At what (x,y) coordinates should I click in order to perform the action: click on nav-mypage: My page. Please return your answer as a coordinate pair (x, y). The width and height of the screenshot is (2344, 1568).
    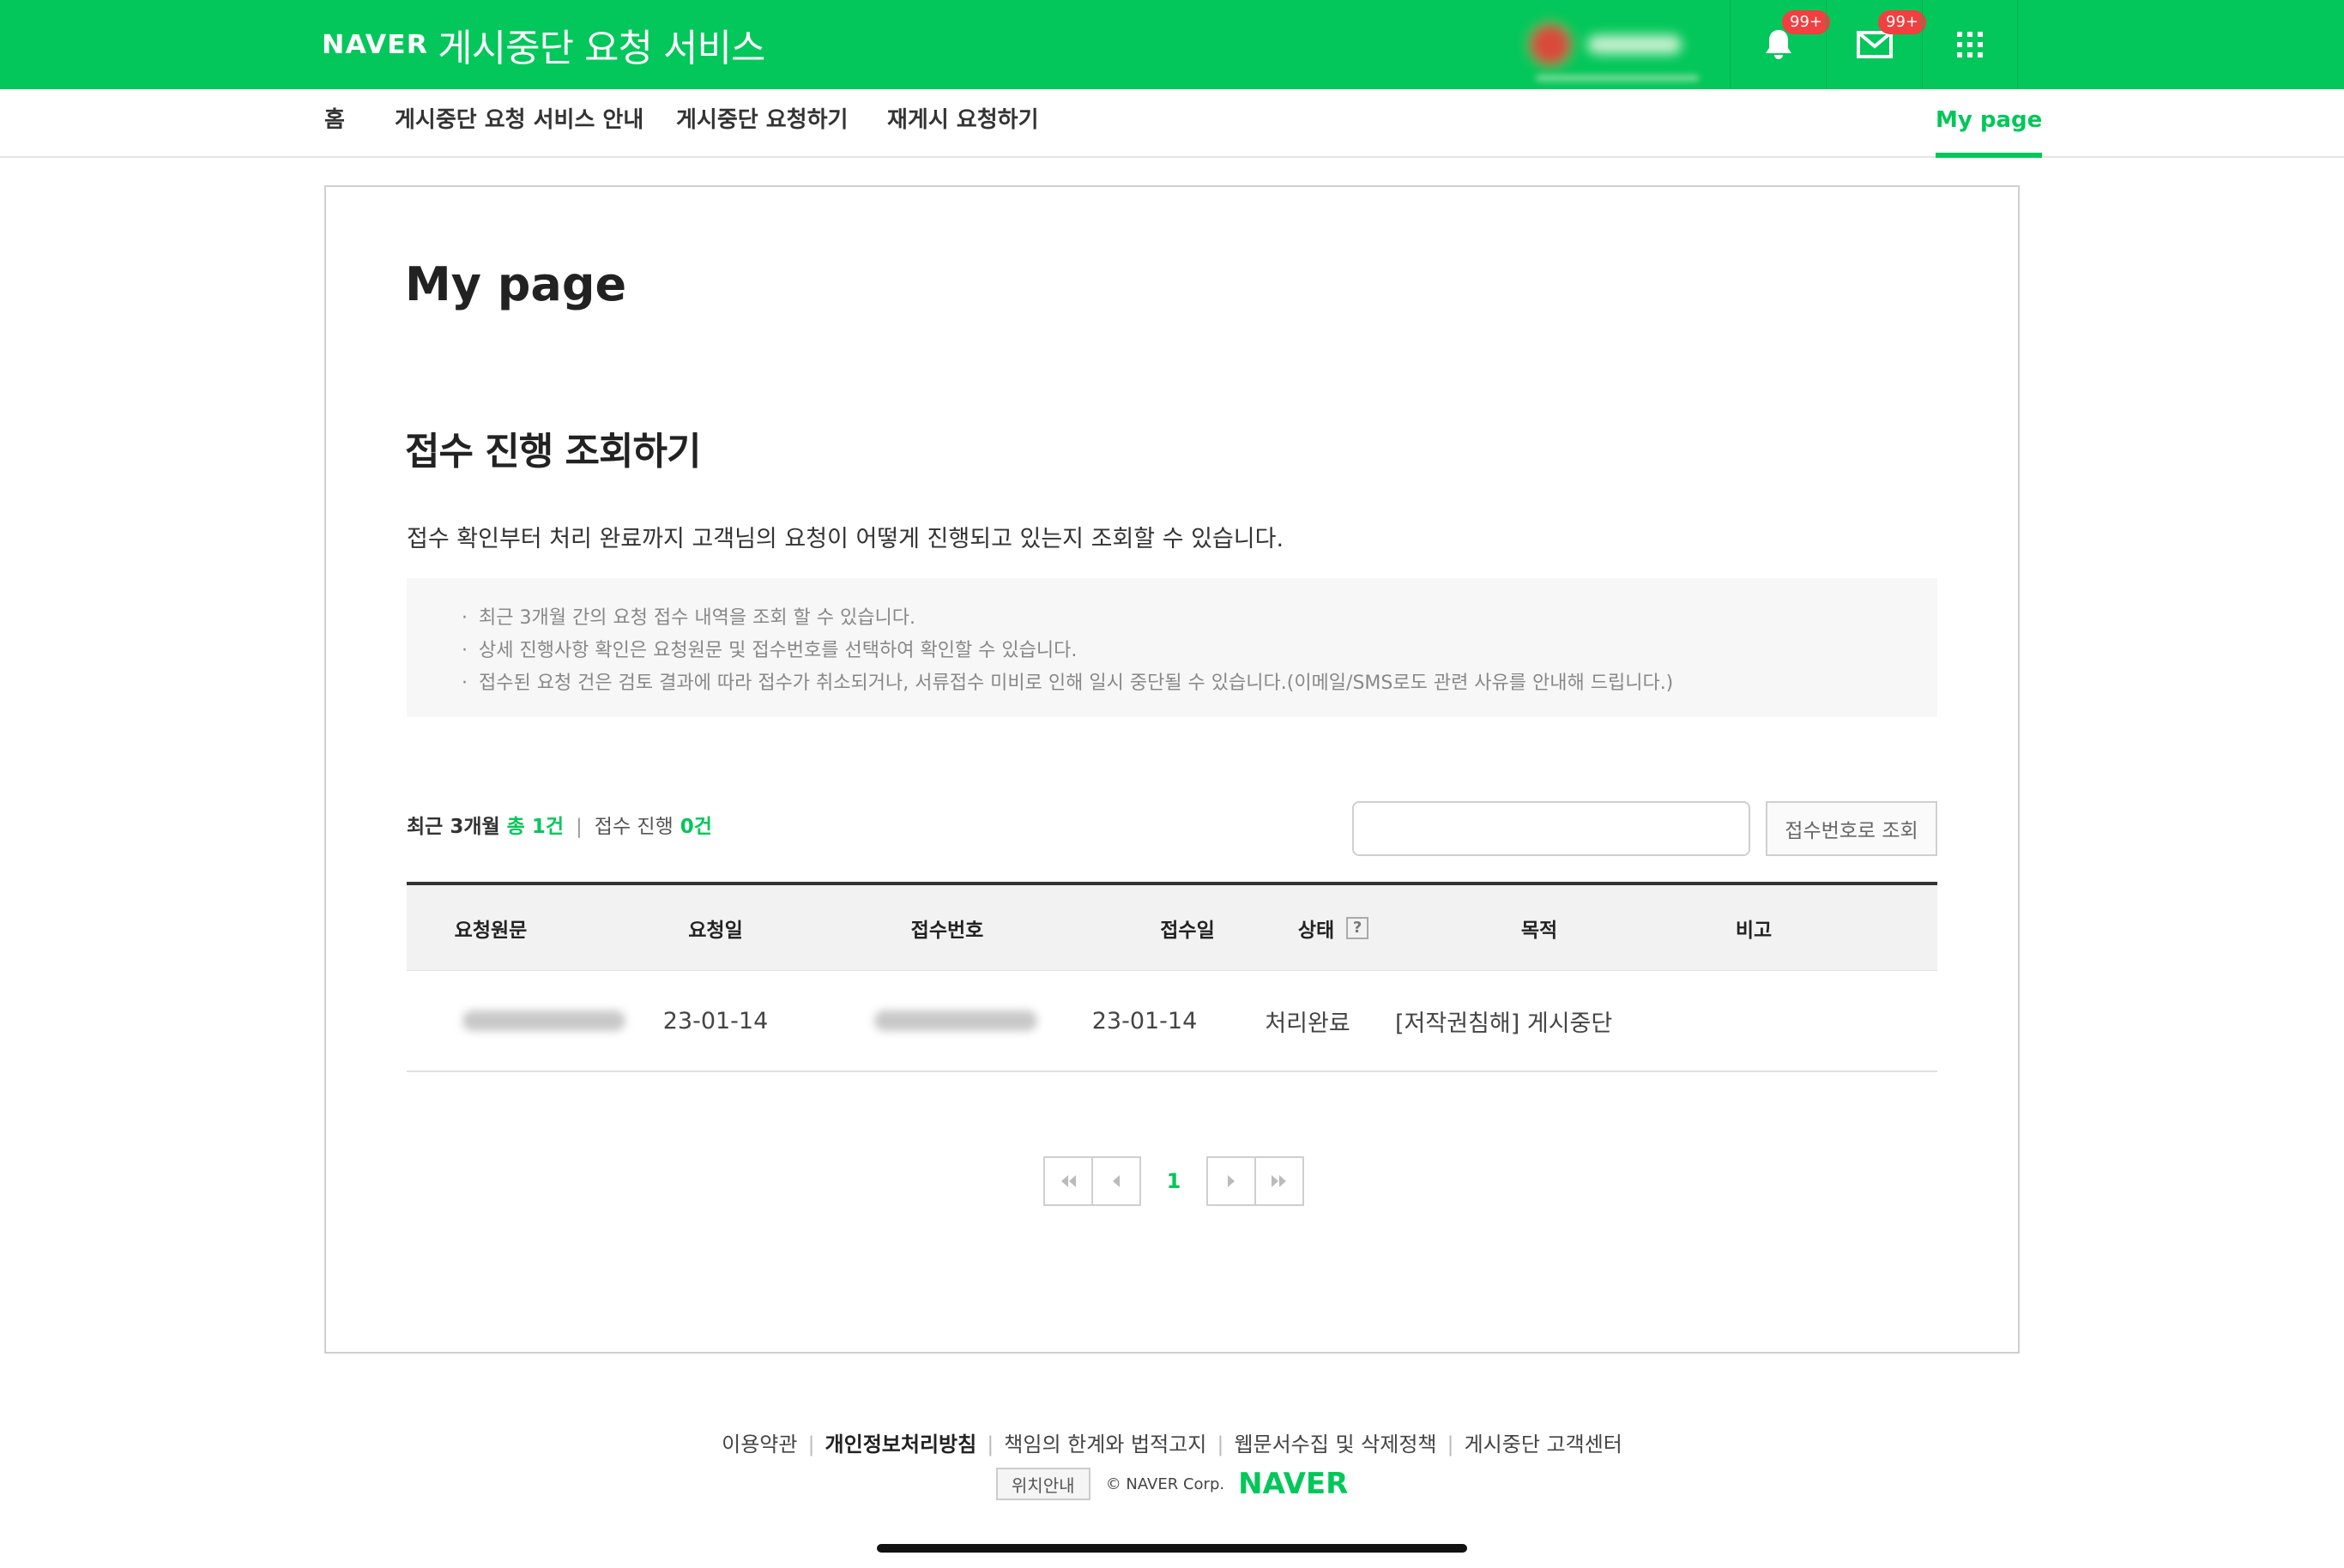
    Looking at the image, I should click on (1989, 124).